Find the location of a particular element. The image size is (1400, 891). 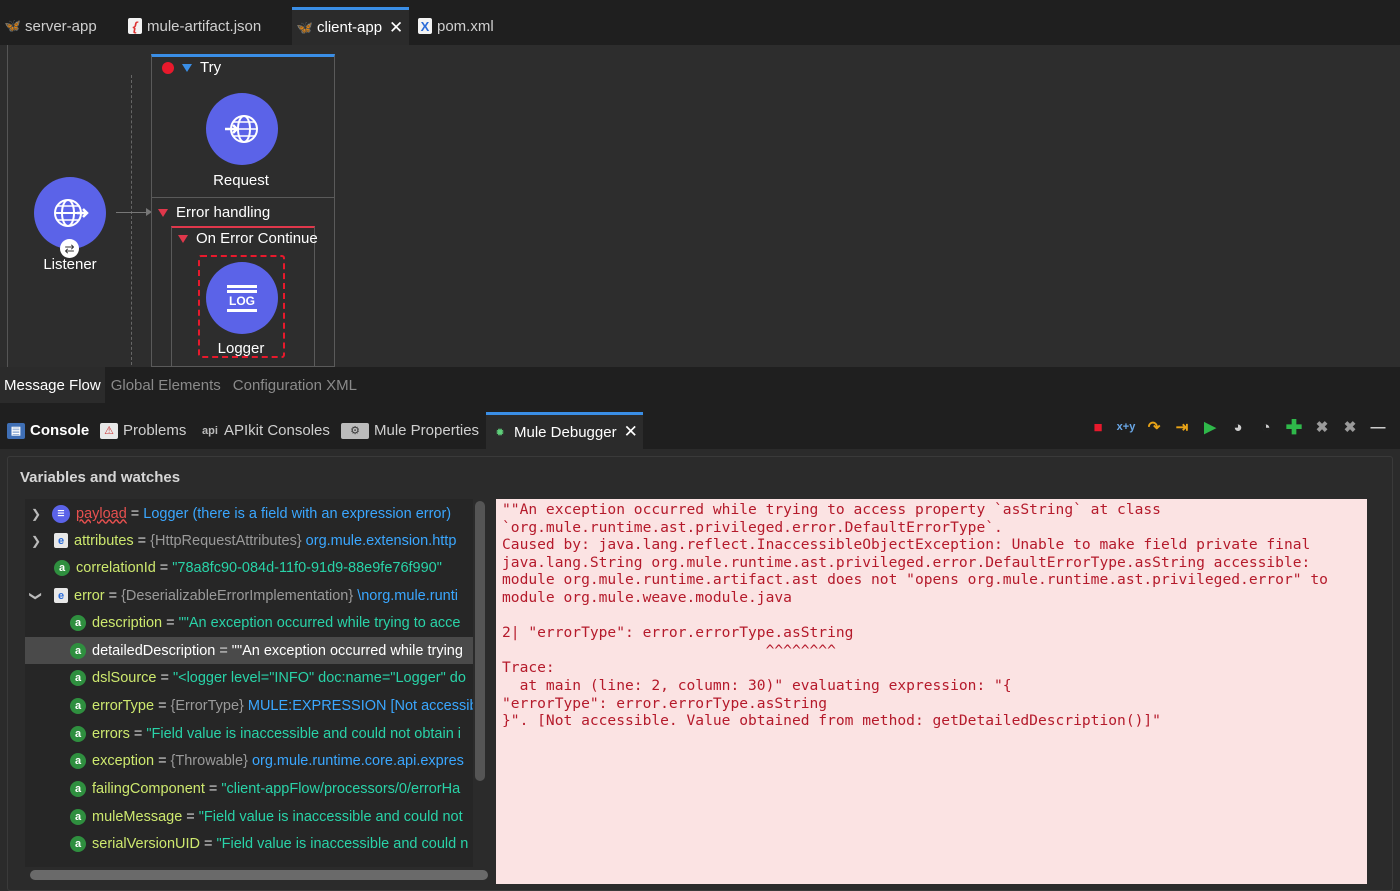

detail-line: 2| "errorType": error.errorType.asString is located at coordinates (678, 633).